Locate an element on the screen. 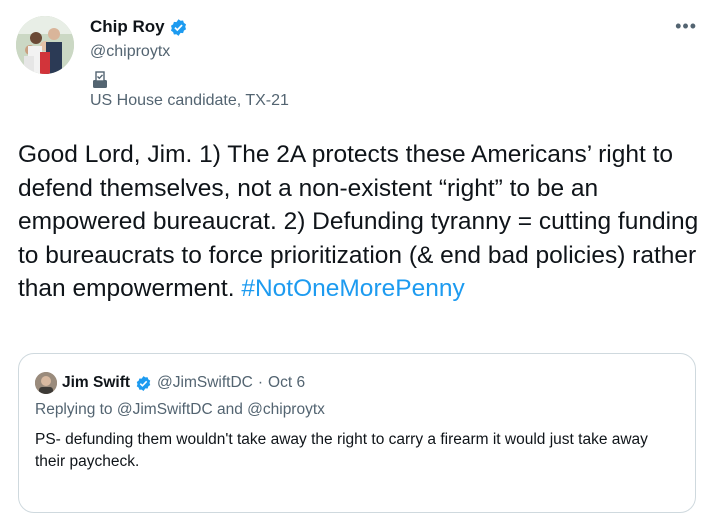 The height and width of the screenshot is (513, 717). author-avatar is located at coordinates (45, 45).